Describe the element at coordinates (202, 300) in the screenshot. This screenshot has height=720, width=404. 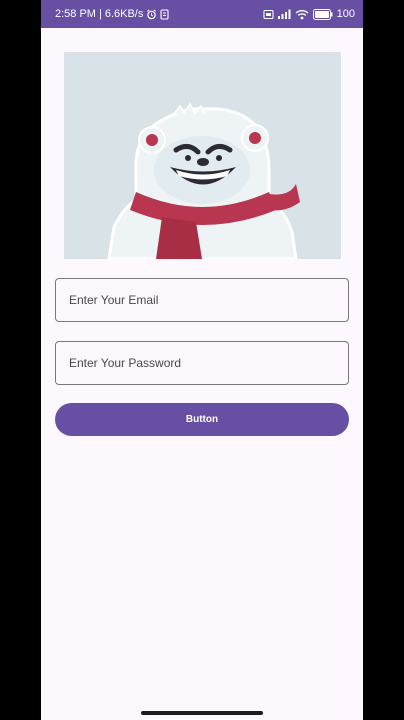
I see `email-field` at that location.